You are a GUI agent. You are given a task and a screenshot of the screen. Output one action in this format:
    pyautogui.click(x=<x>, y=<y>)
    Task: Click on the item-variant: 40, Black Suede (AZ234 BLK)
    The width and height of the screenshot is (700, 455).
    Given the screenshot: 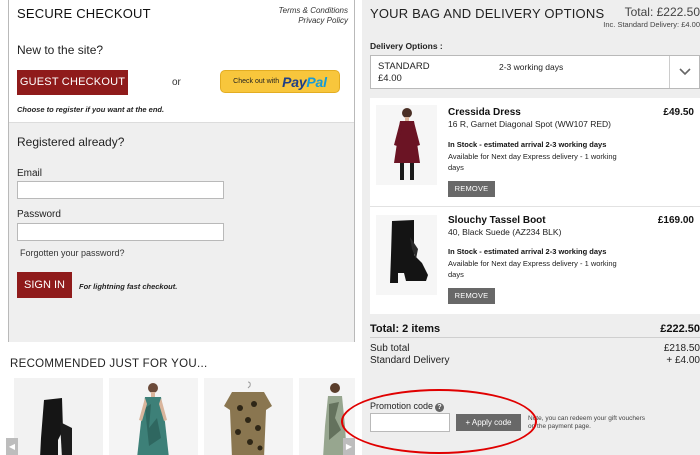 What is the action you would take?
    pyautogui.click(x=505, y=232)
    